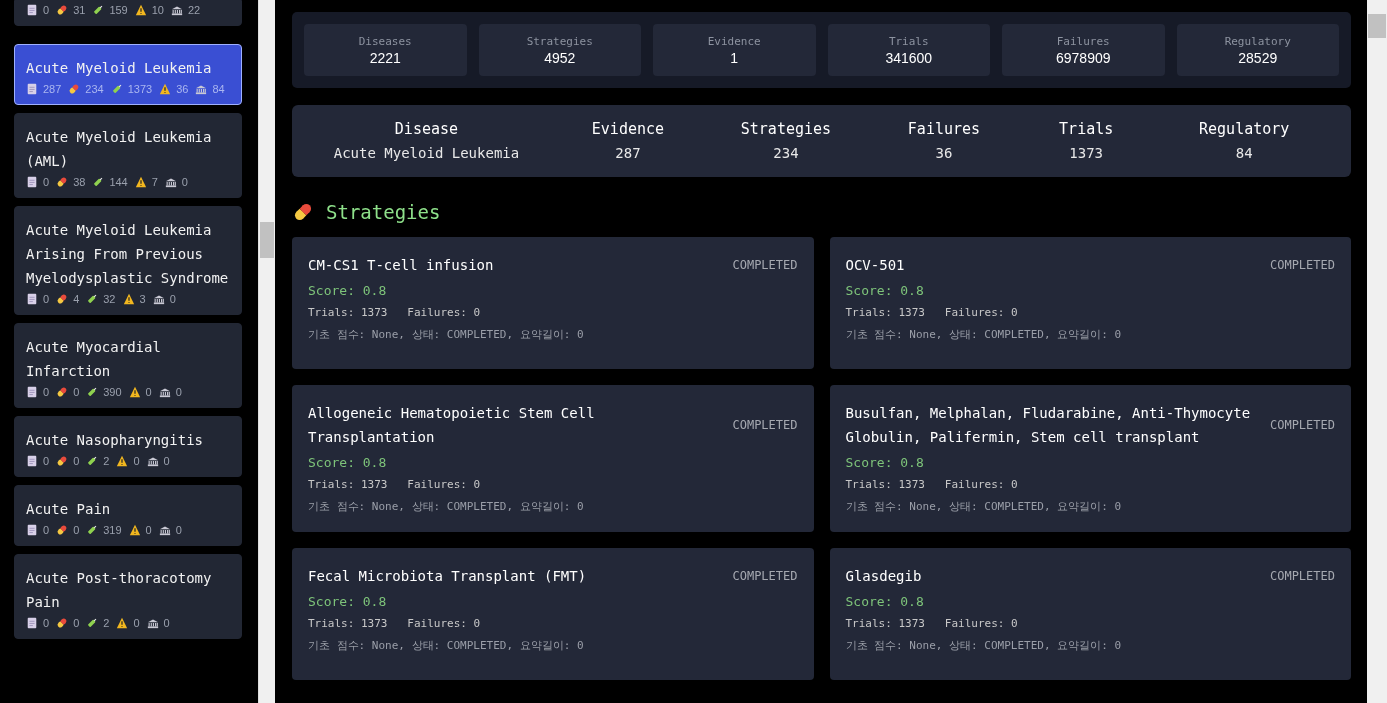  What do you see at coordinates (426, 129) in the screenshot?
I see `summary-label: Disease` at bounding box center [426, 129].